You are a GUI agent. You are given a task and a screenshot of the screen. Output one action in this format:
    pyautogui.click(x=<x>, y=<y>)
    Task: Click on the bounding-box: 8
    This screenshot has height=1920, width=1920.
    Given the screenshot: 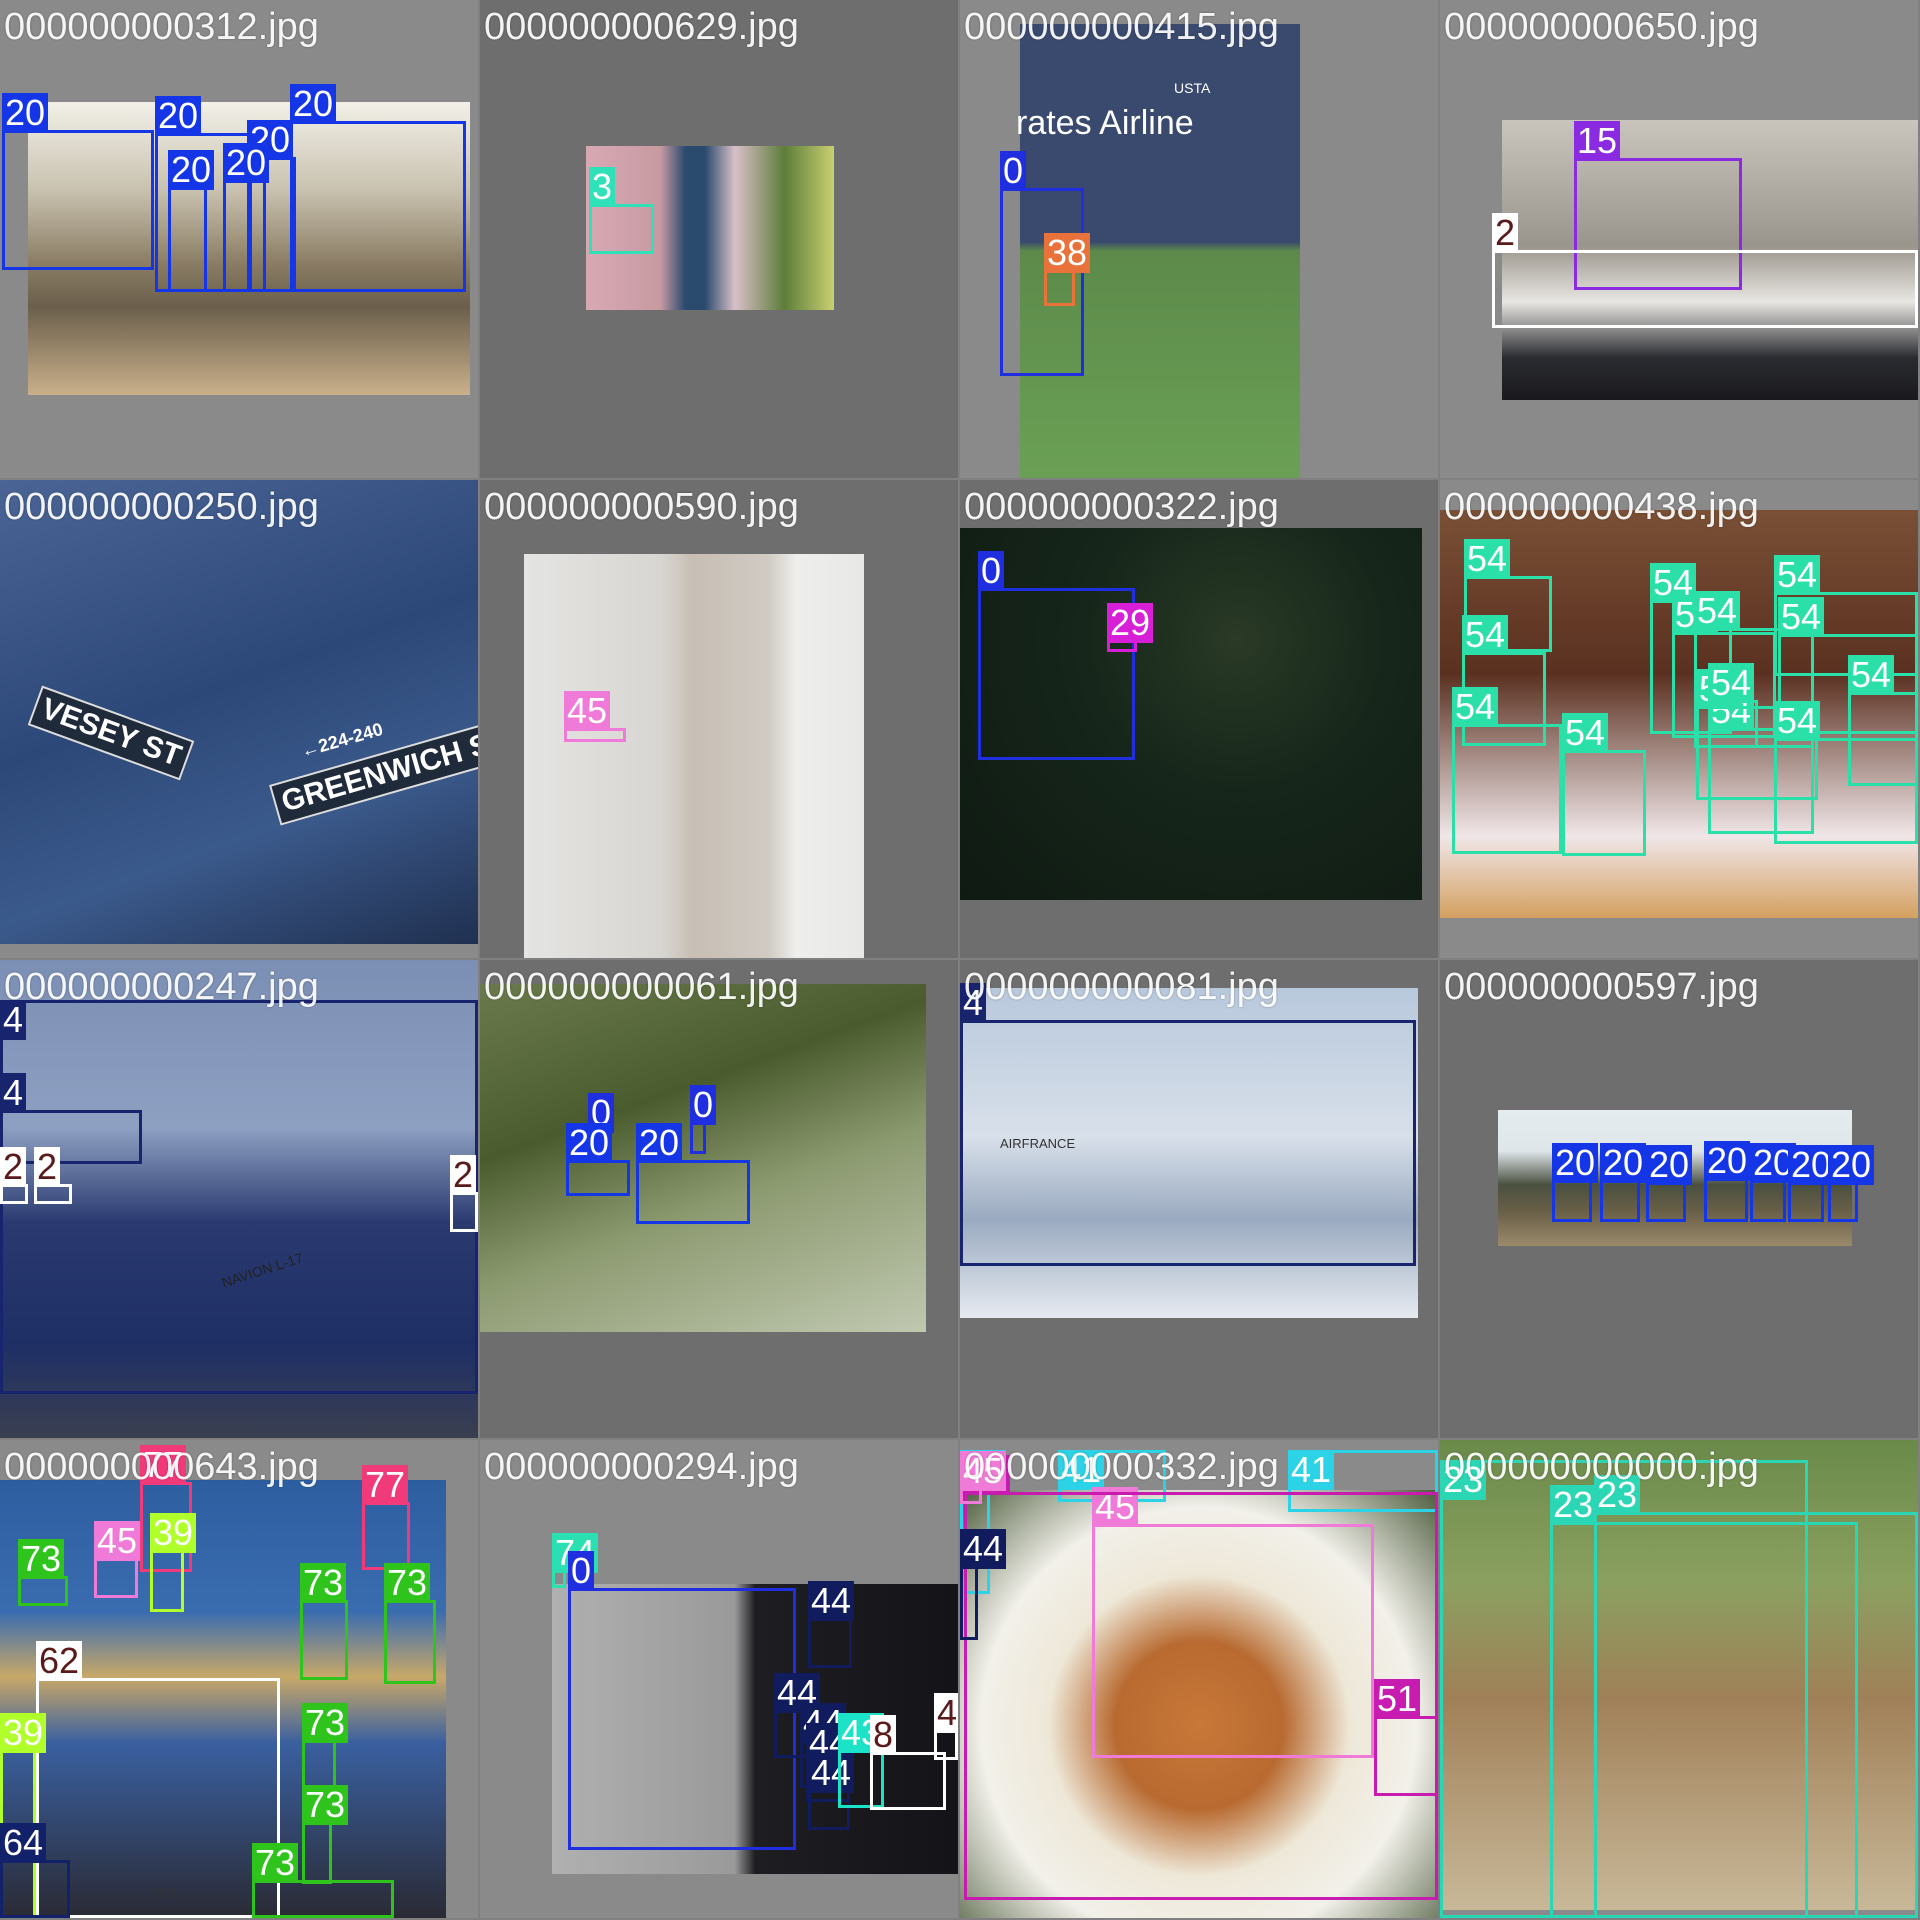 What is the action you would take?
    pyautogui.click(x=908, y=1762)
    